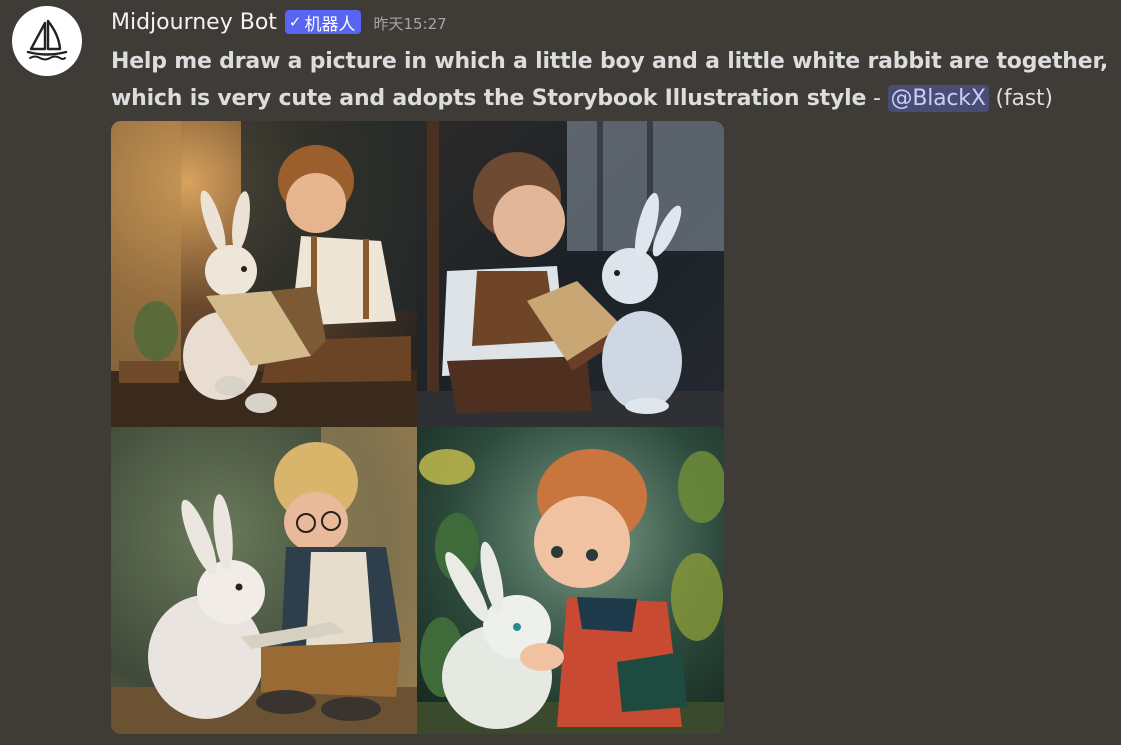  I want to click on checkmark-icon: ✓, so click(295, 22).